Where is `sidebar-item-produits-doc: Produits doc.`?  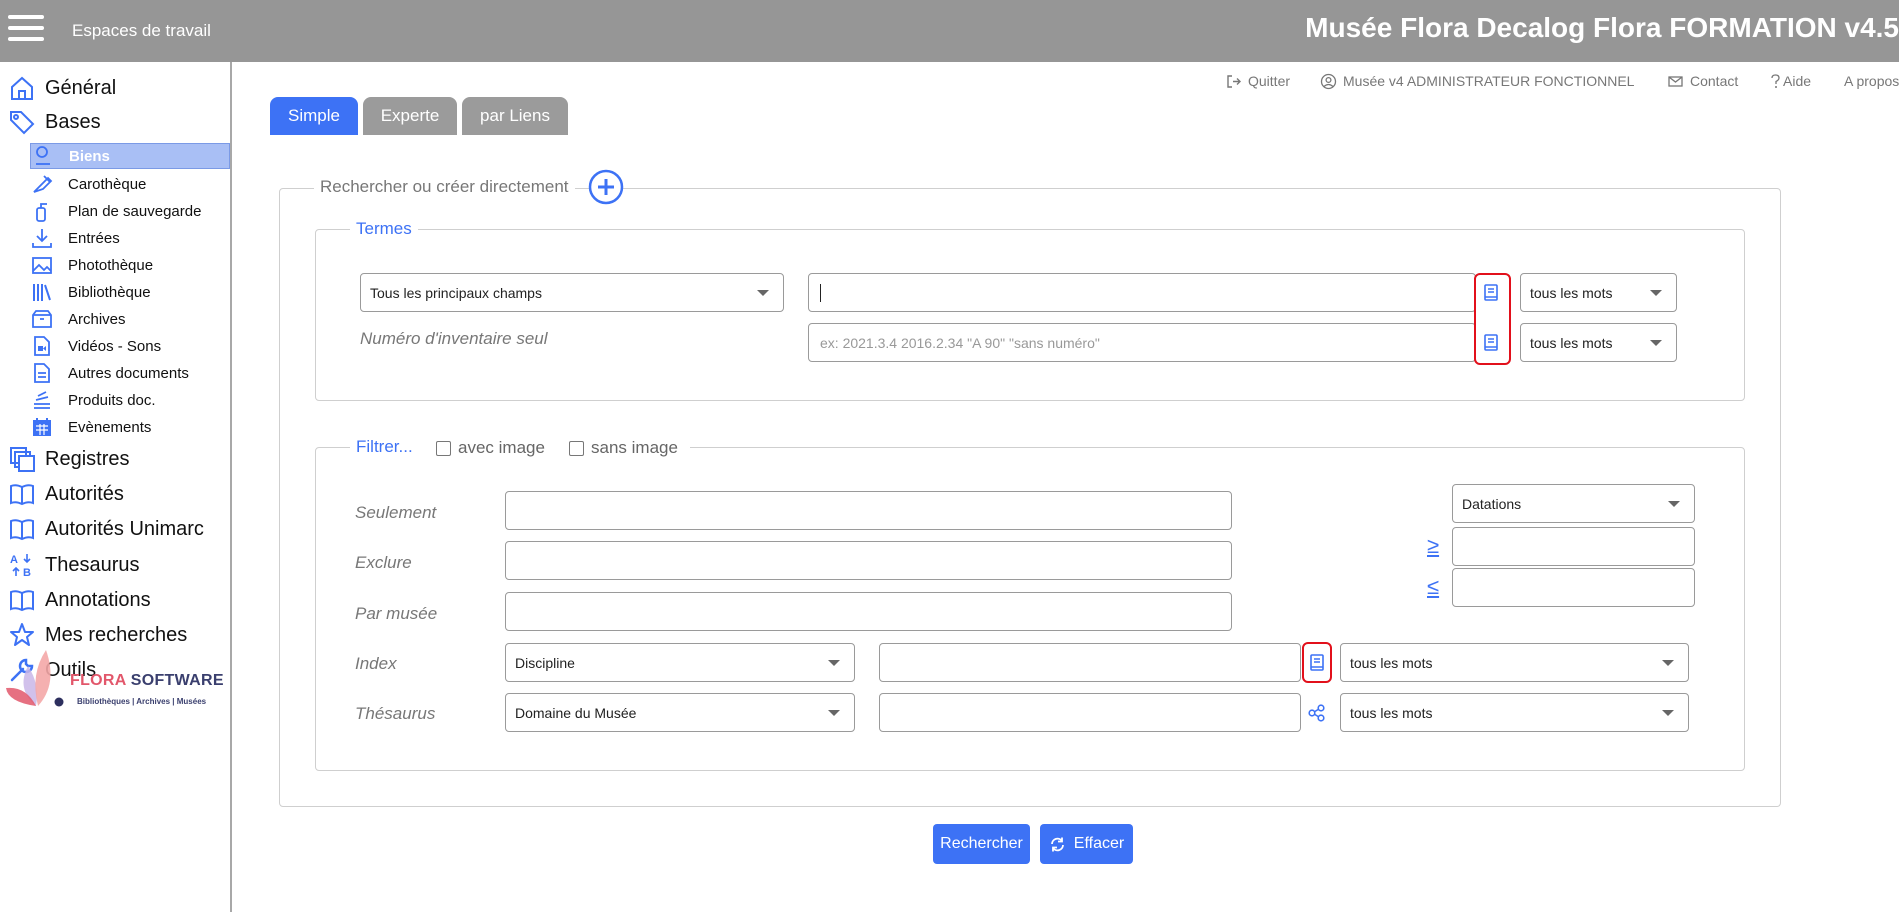
sidebar-item-produits-doc: Produits doc. is located at coordinates (130, 400).